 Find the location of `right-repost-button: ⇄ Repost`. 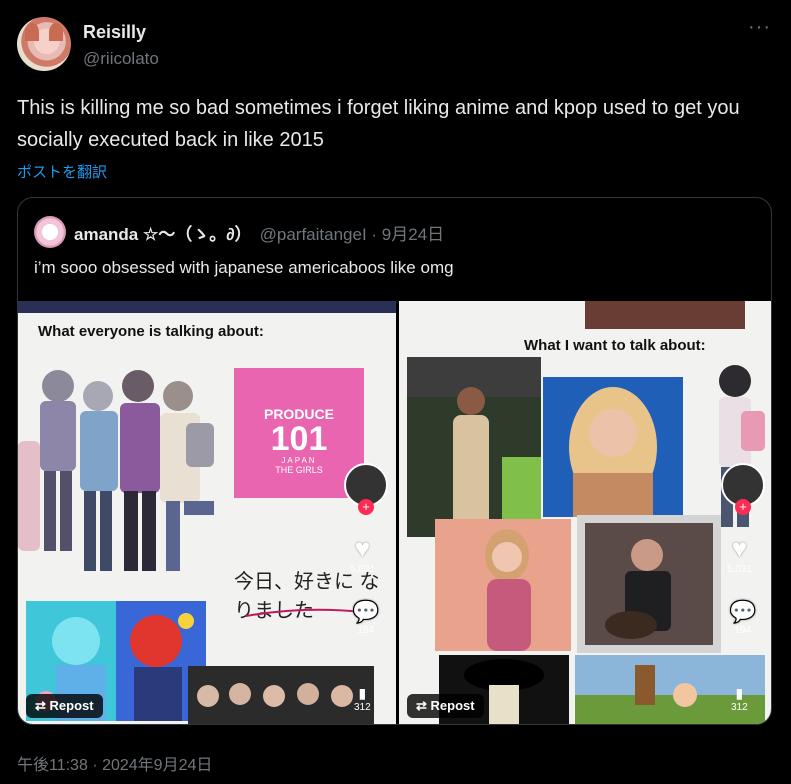

right-repost-button: ⇄ Repost is located at coordinates (445, 706).